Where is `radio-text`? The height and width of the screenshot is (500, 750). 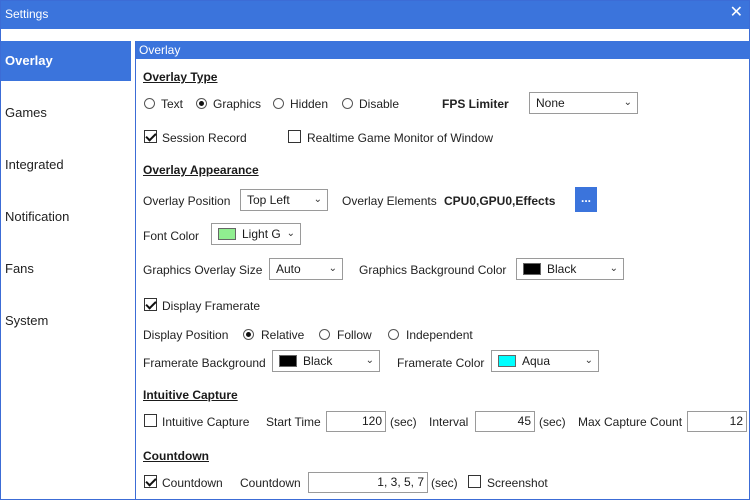
radio-text is located at coordinates (149, 103).